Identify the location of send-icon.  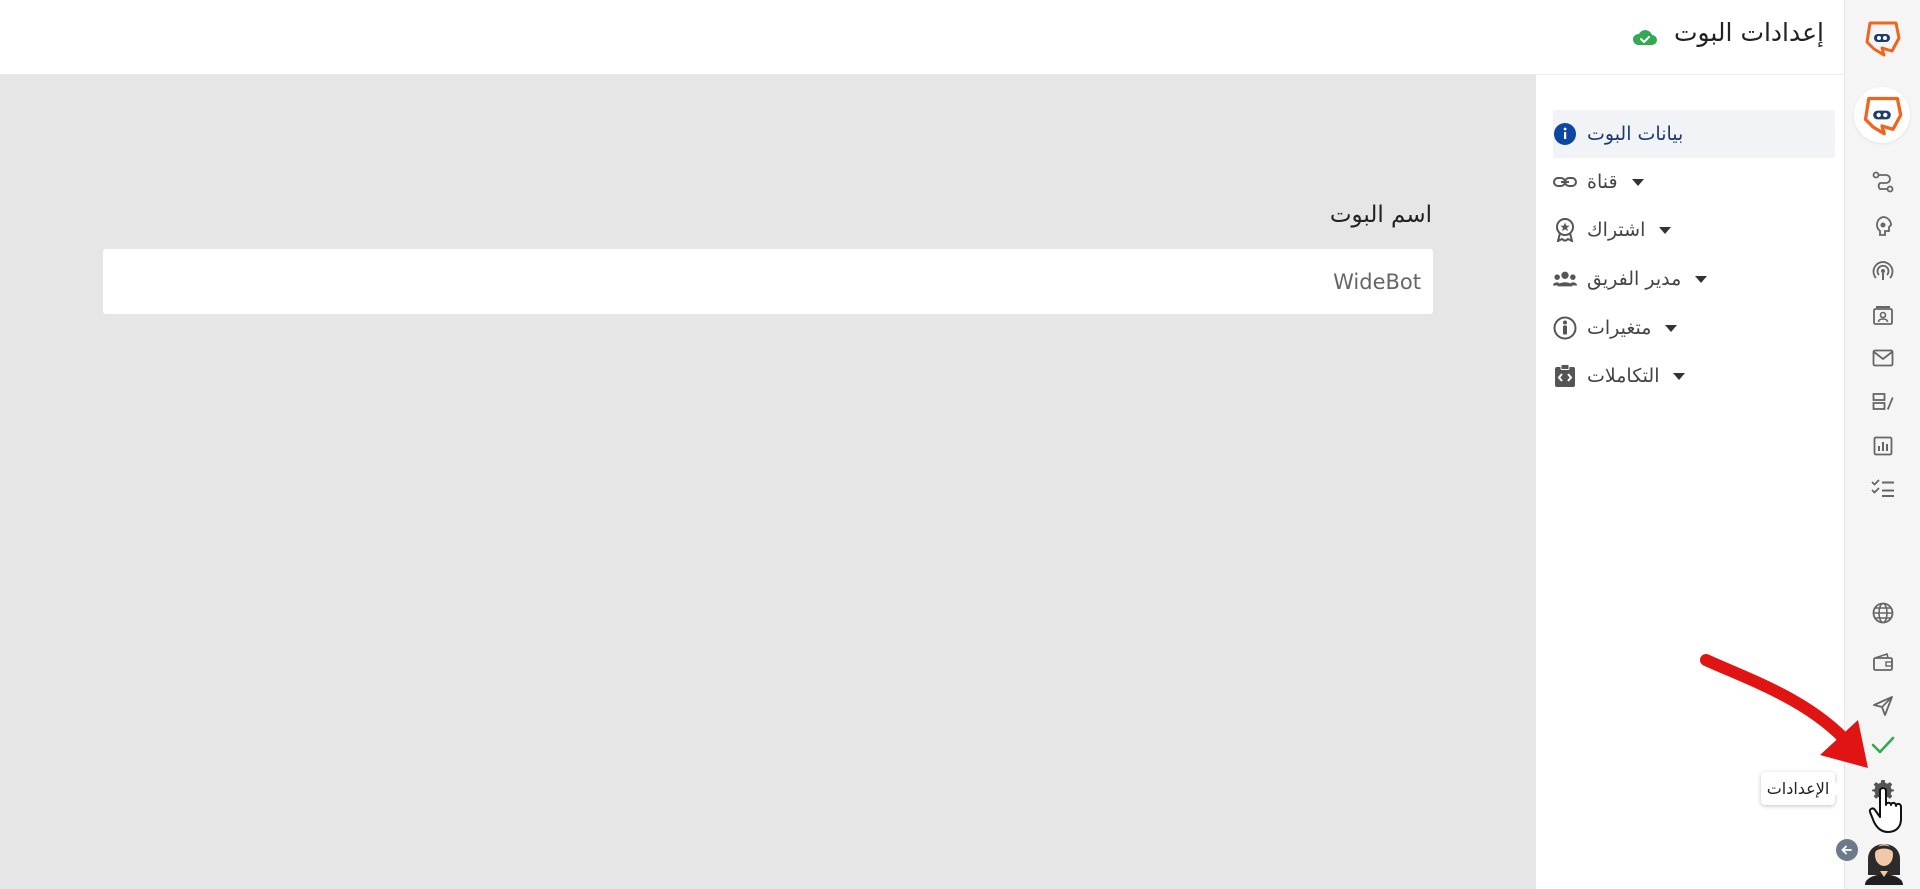
(1883, 706).